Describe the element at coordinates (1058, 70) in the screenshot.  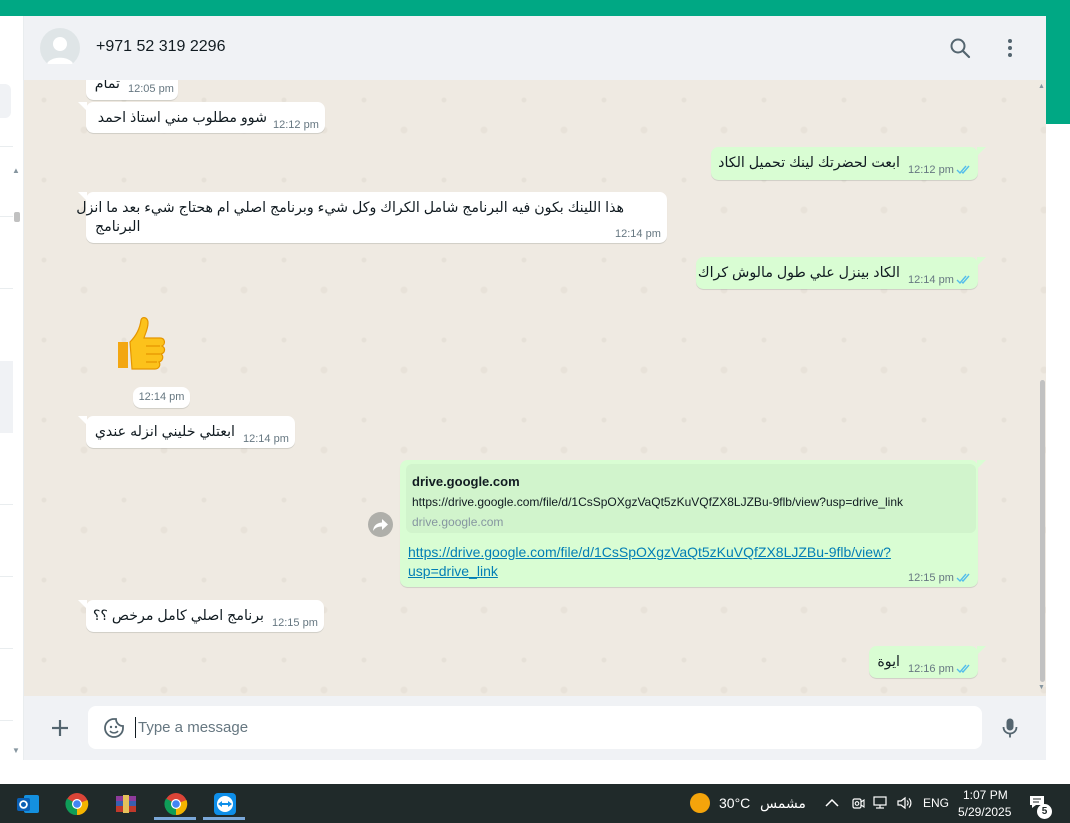
I see `app-right-accent` at that location.